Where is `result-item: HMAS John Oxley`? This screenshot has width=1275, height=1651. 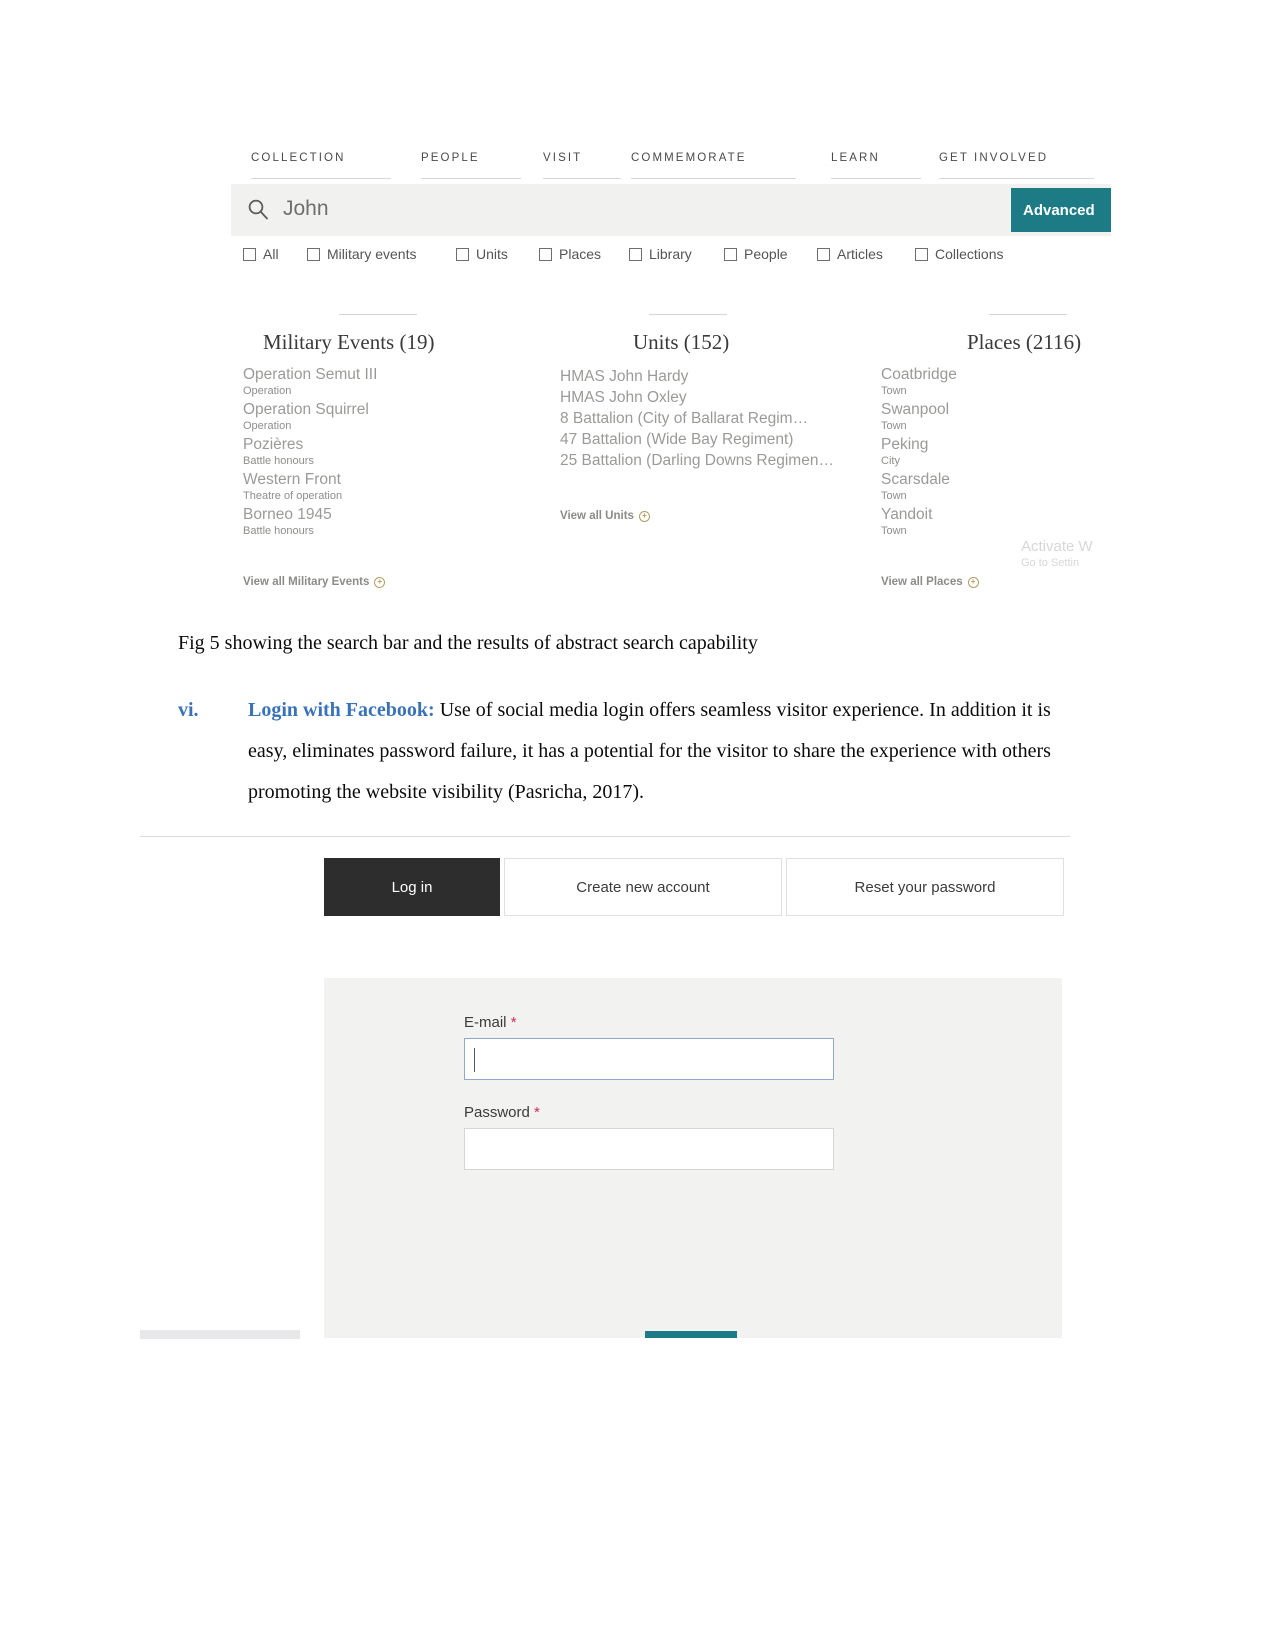 result-item: HMAS John Oxley is located at coordinates (697, 397).